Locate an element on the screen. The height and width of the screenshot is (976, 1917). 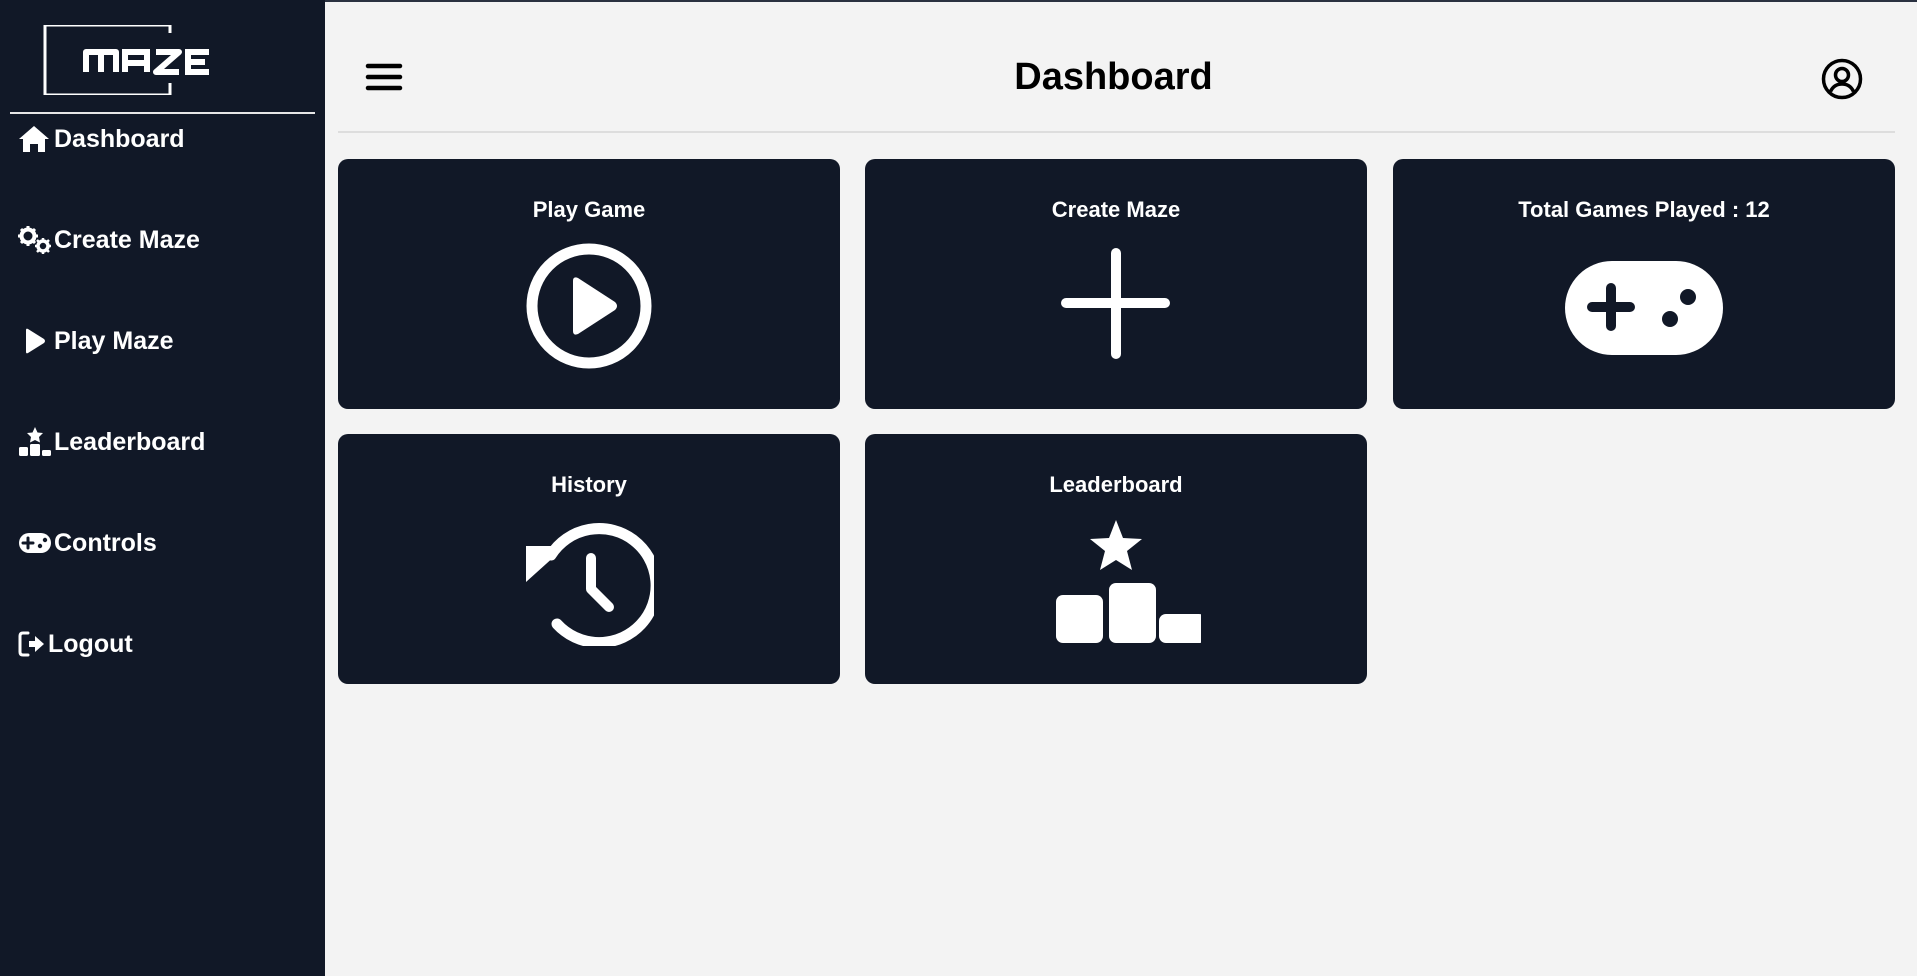
sidebar-item-leaderboard: Leaderboard is located at coordinates (162, 442).